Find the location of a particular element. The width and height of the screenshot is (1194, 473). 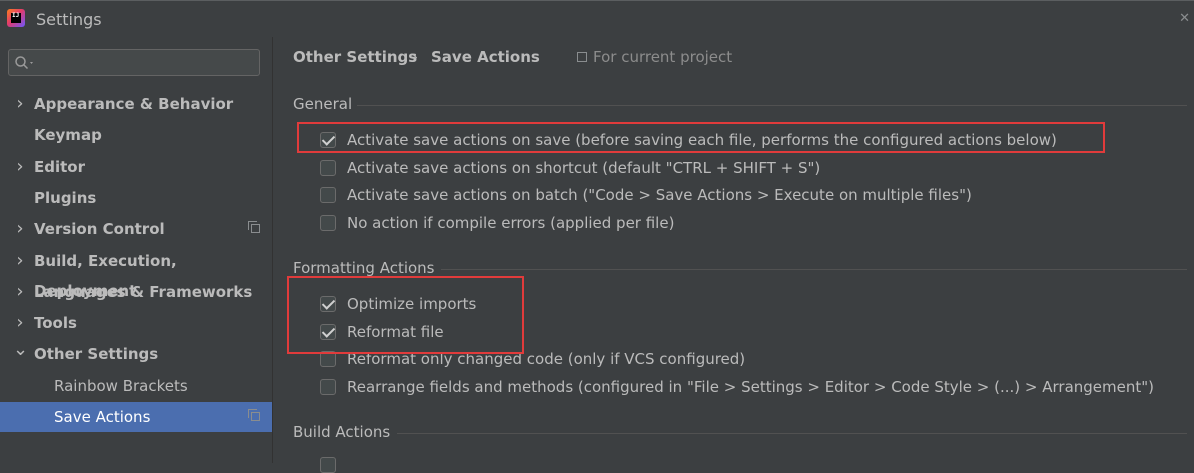

sidebar-item-rainbow-brackets: Rainbow Brackets is located at coordinates (136, 386).